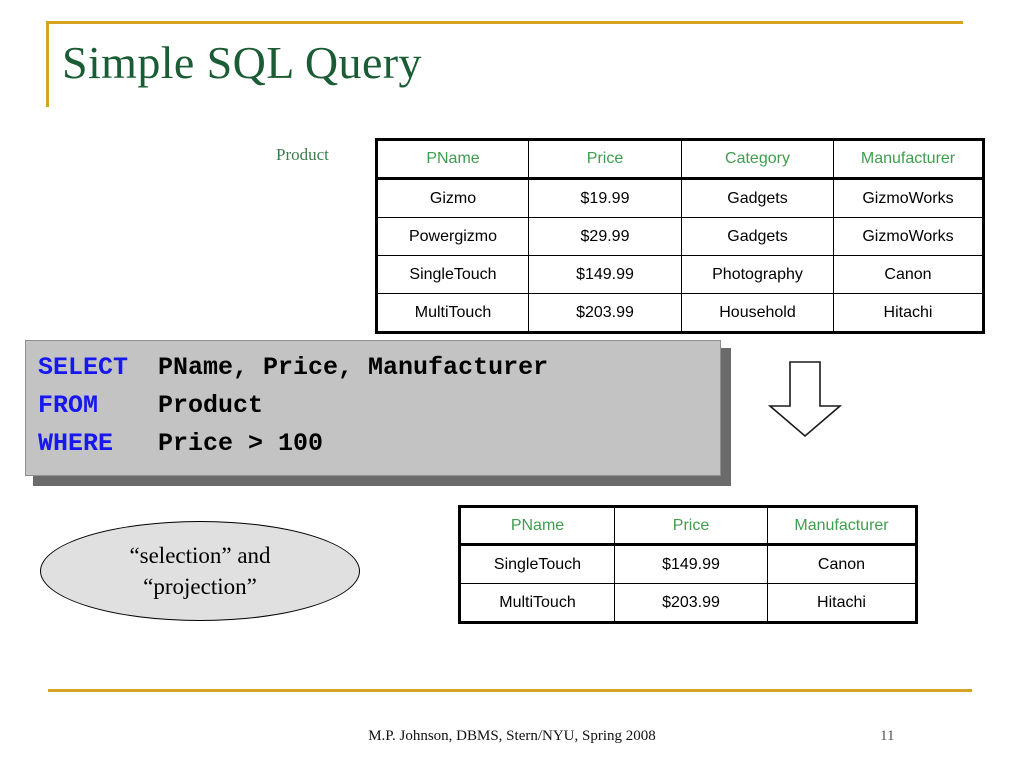  I want to click on sql-keyword-where: WHERE, so click(76, 443).